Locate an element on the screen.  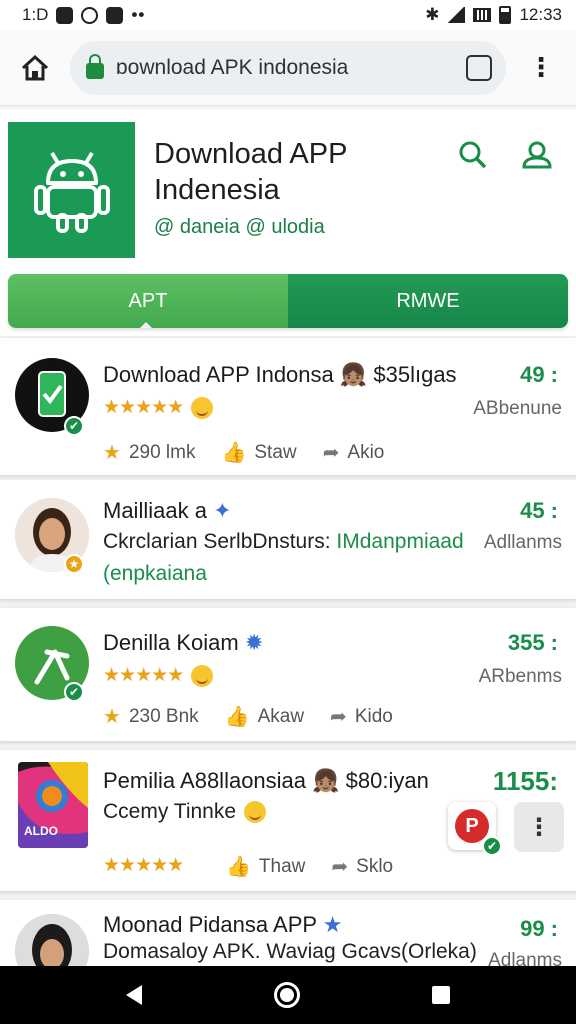
app-tag: (enpkaiana is located at coordinates (155, 574).